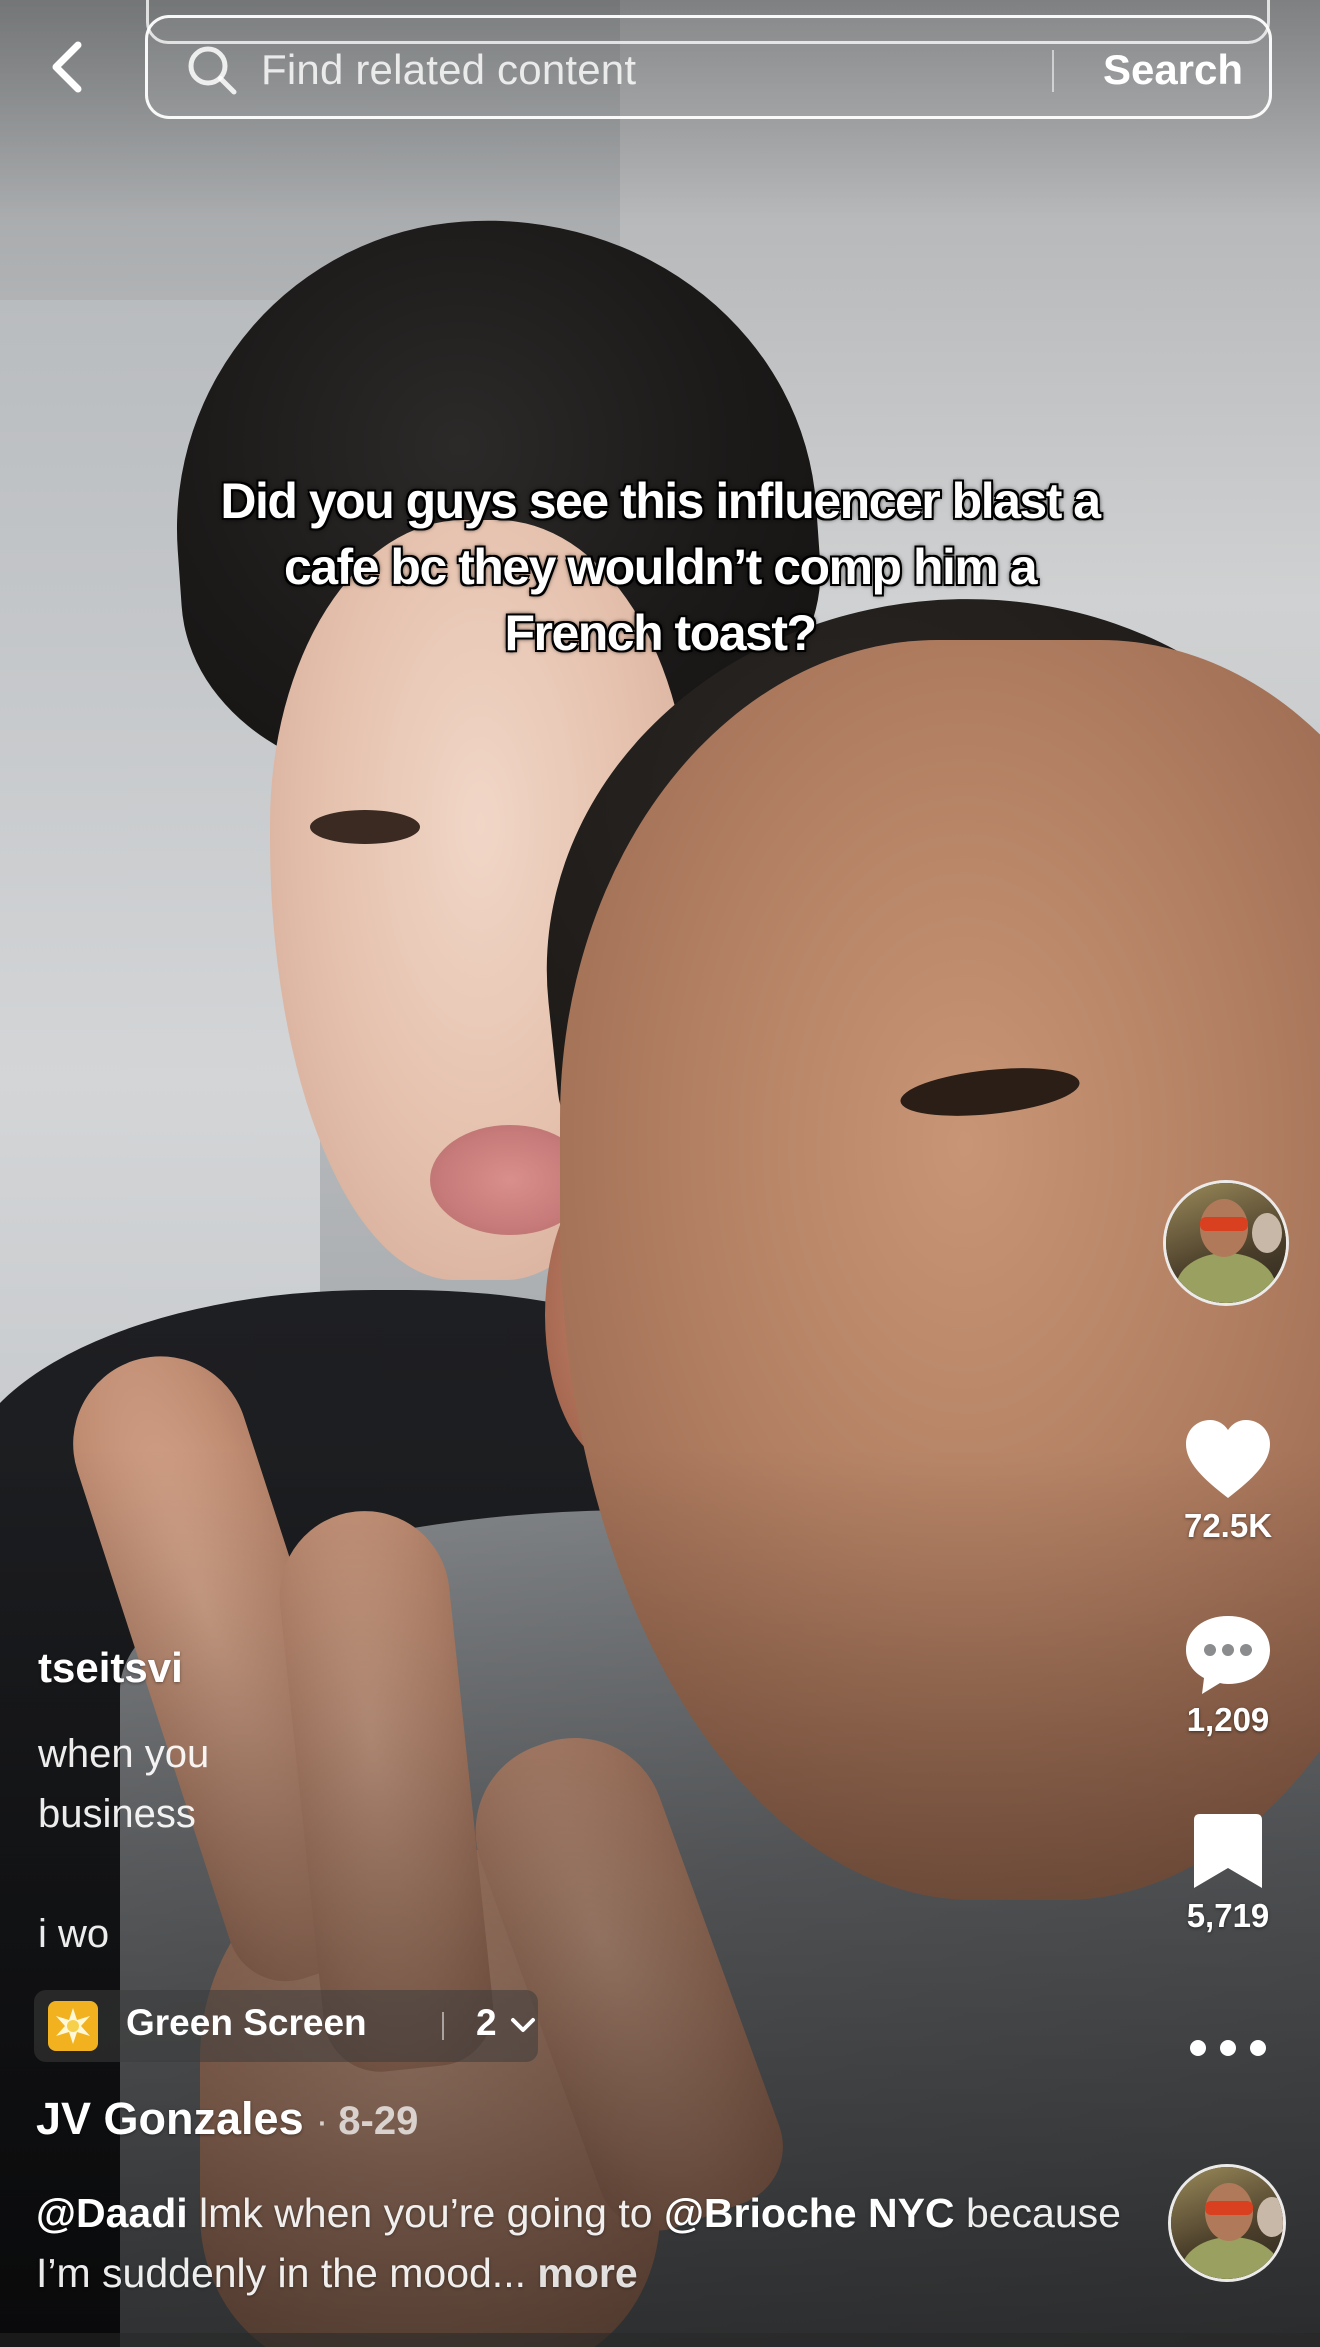 The image size is (1320, 2347). Describe the element at coordinates (112, 2213) in the screenshot. I see `mention-link: @Daadi` at that location.